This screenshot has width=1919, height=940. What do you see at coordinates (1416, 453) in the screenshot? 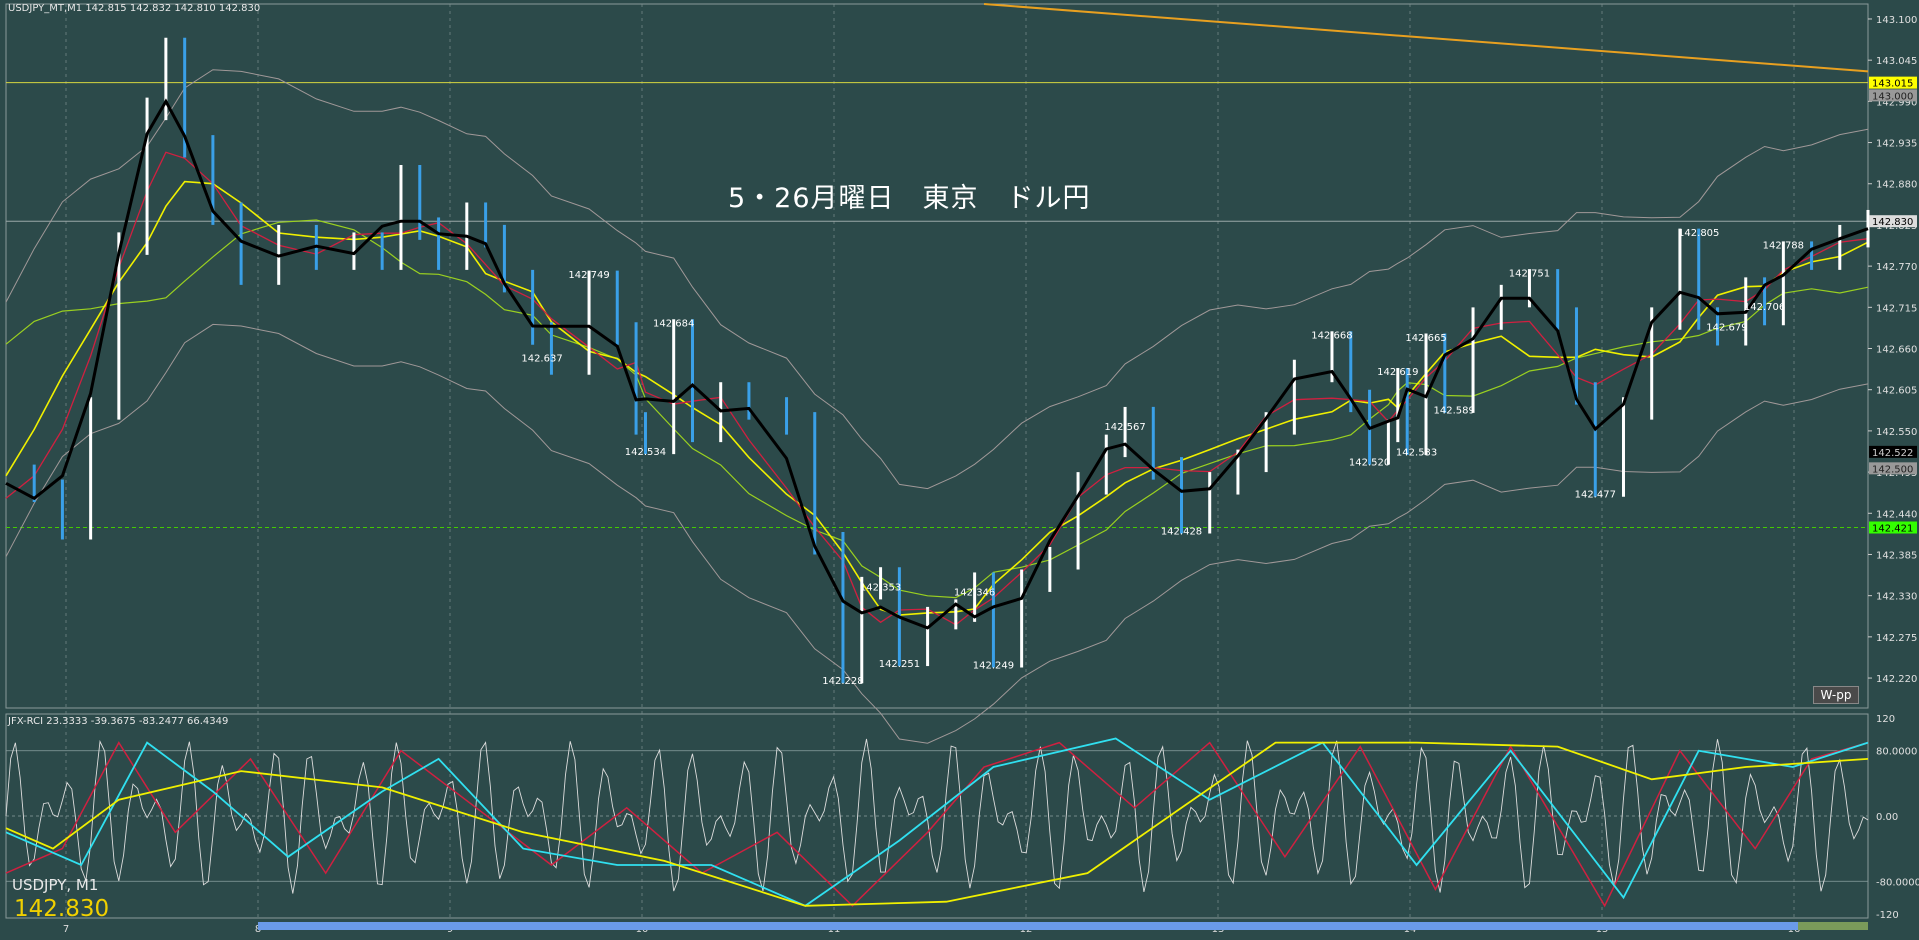
I see `price-annotation: 142.533` at bounding box center [1416, 453].